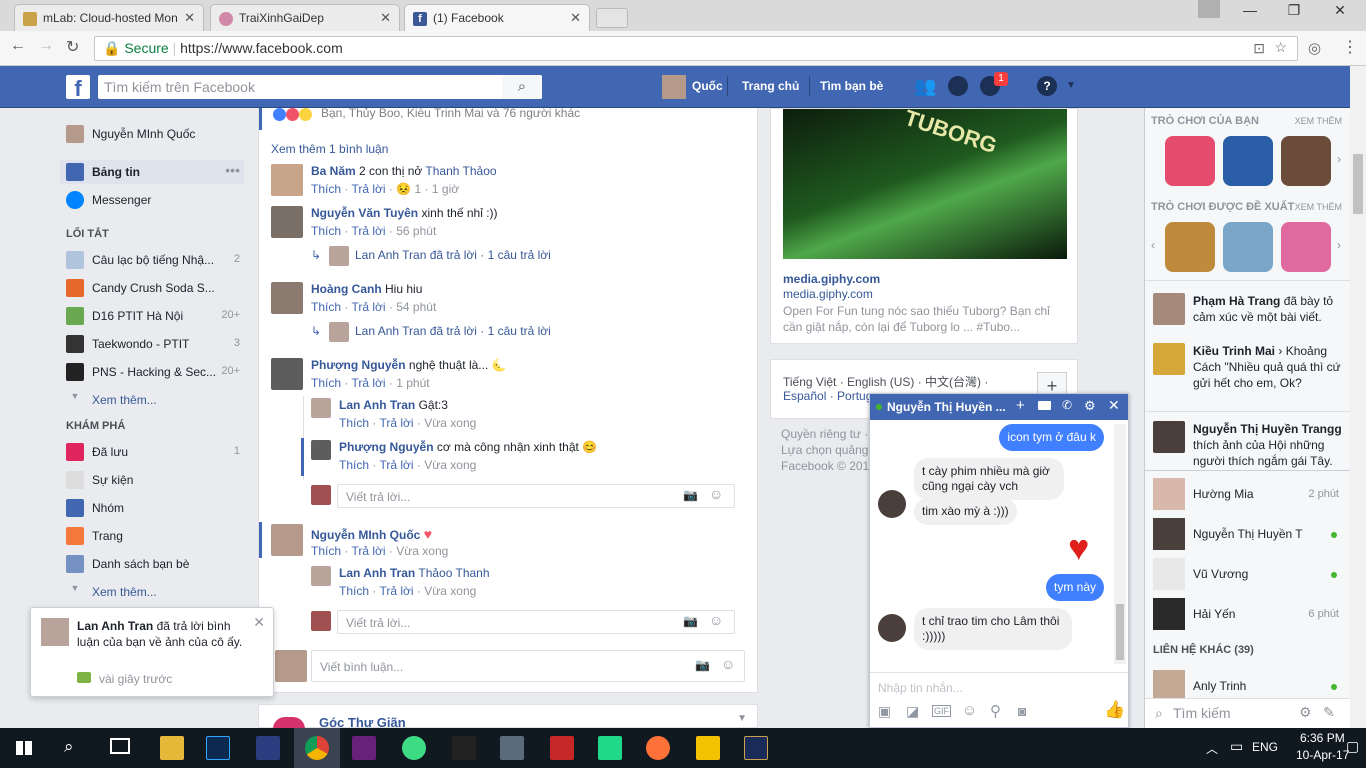  I want to click on attach-icon: ⚲, so click(995, 711).